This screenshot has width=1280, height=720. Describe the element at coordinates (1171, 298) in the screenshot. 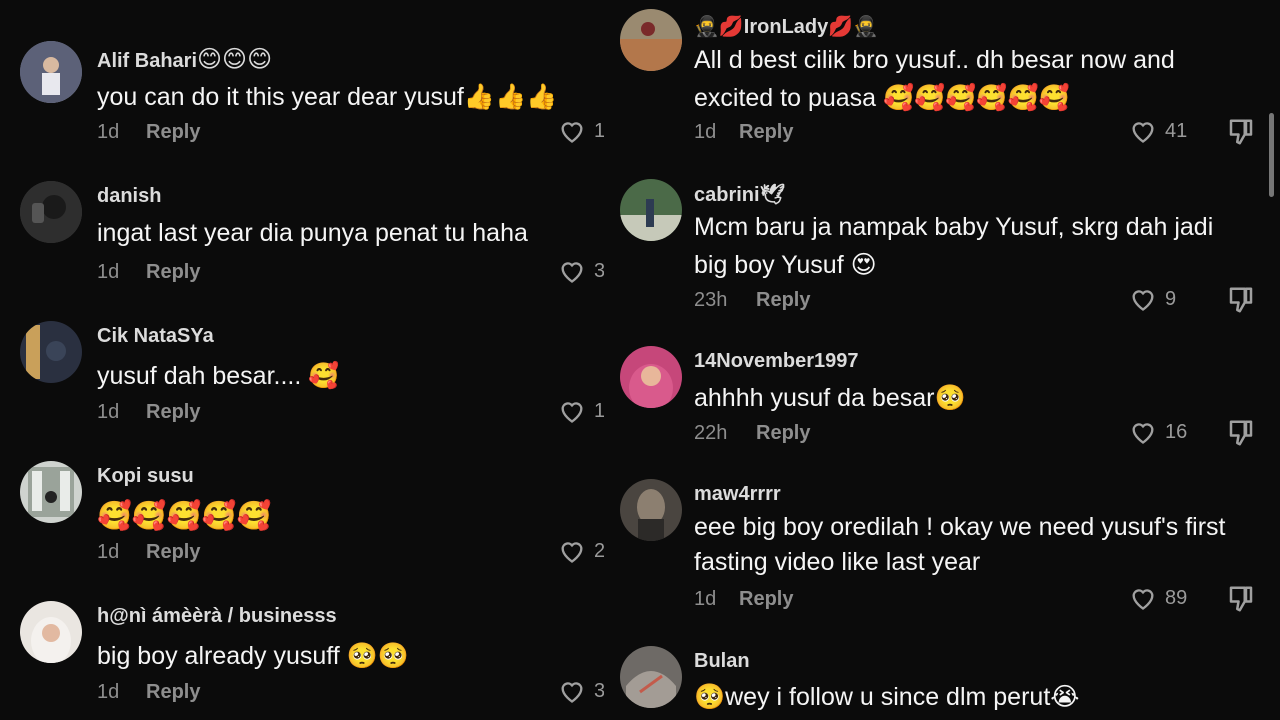

I see `like-count: 9` at that location.